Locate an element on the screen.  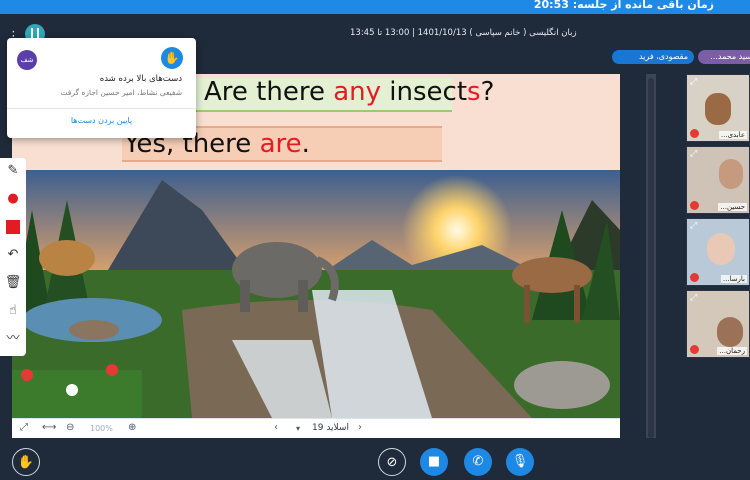
question-mark: ? is located at coordinates (487, 92).